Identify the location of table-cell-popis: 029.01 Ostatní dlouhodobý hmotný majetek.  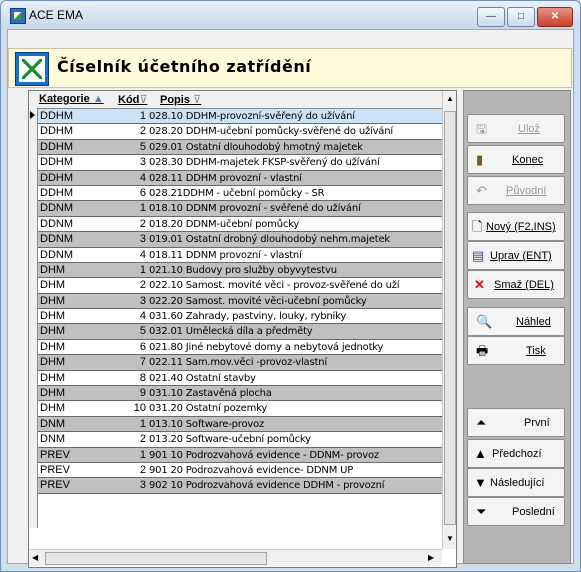
(256, 147).